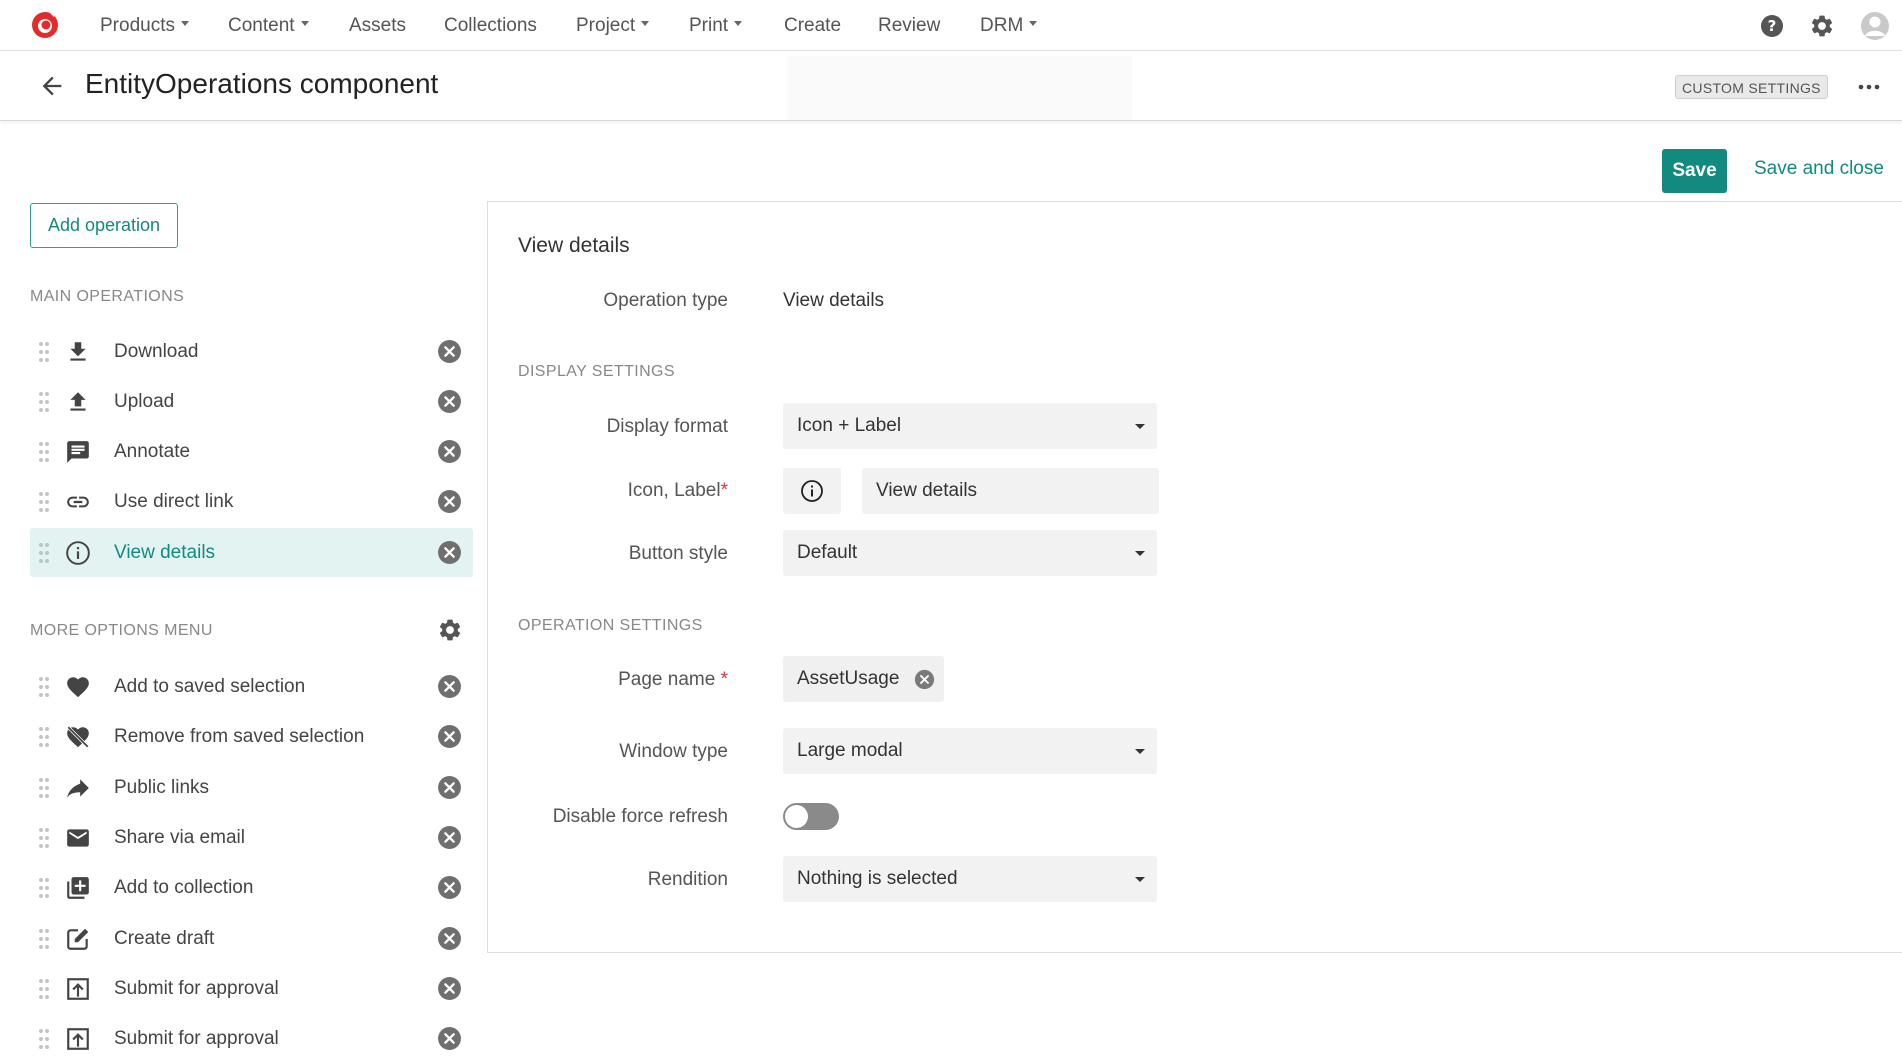 The width and height of the screenshot is (1902, 1063). I want to click on user-avatar-icon, so click(1875, 26).